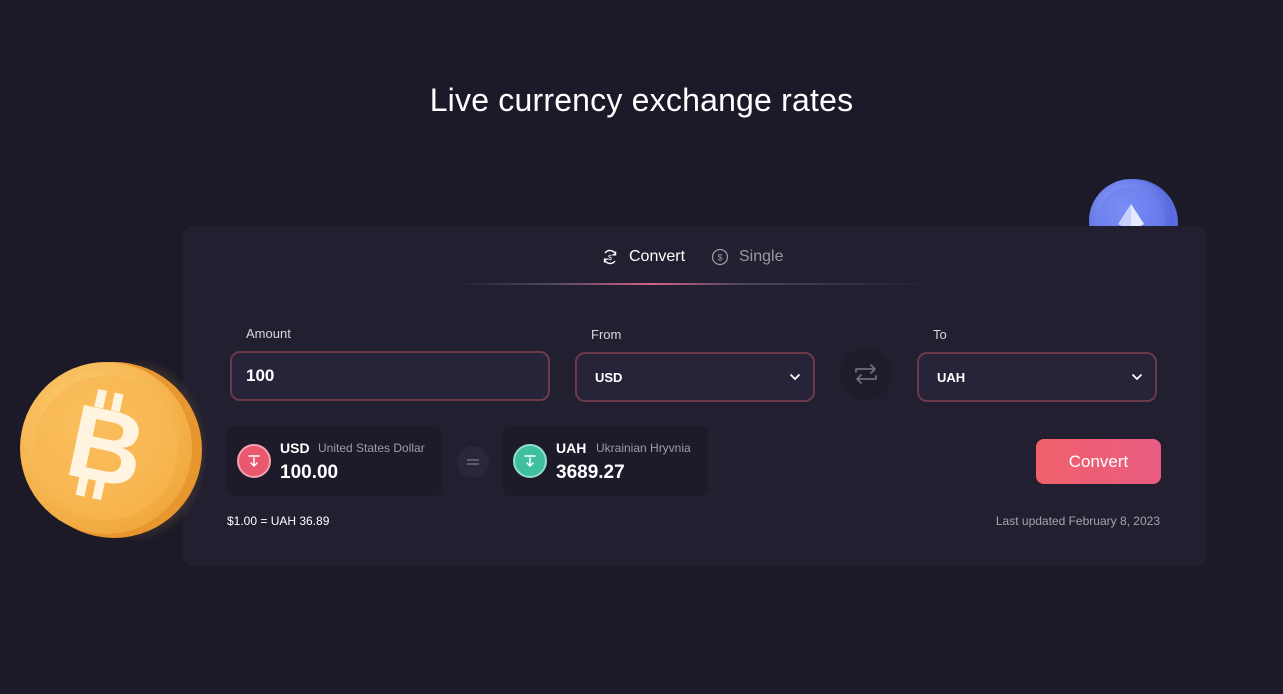 Image resolution: width=1283 pixels, height=694 pixels. Describe the element at coordinates (605, 461) in the screenshot. I see `to-result-card: UAH Ukrainian Hryvnia 3689.27` at that location.